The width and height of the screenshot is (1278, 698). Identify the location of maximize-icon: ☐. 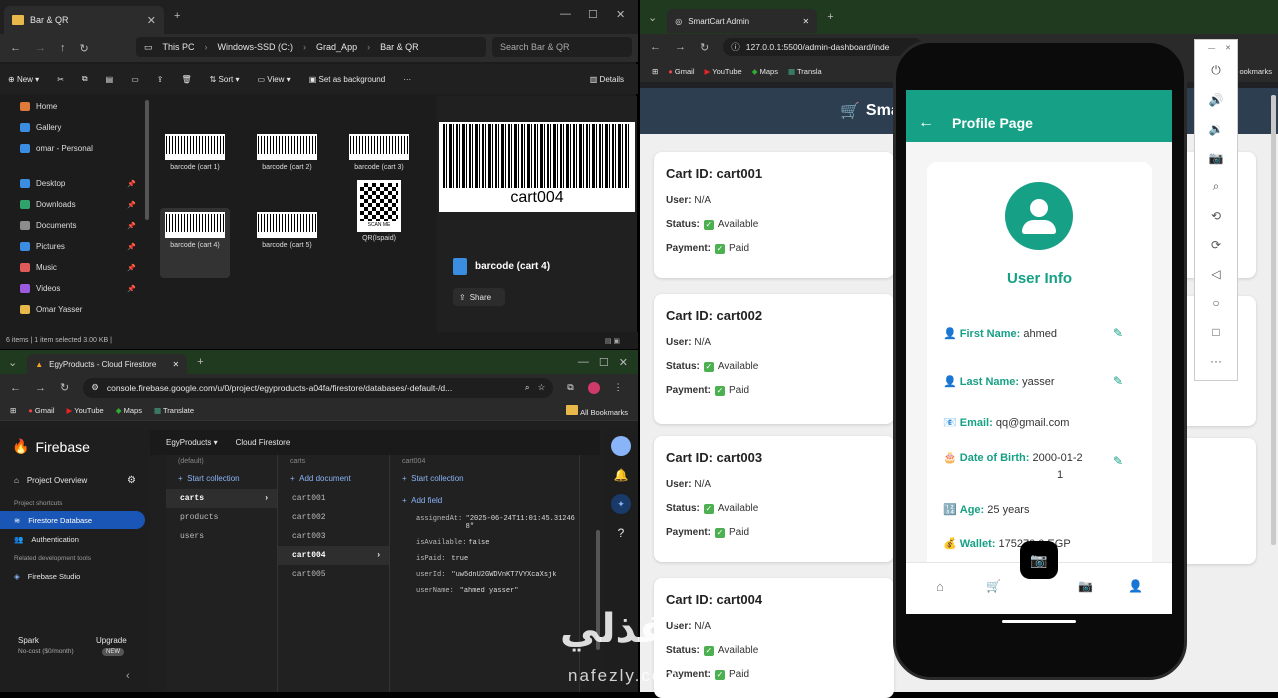
(593, 14).